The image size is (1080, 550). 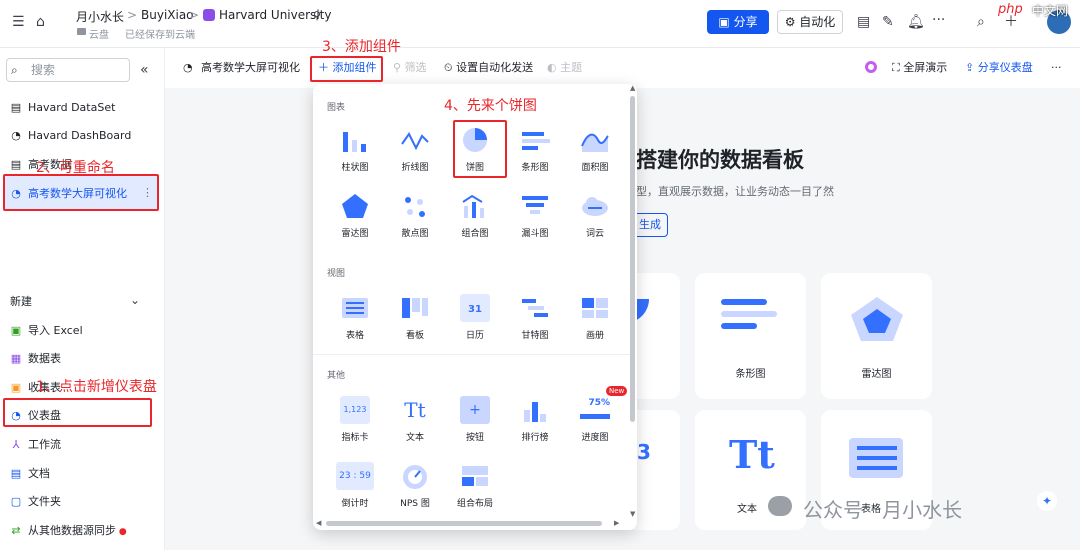 I want to click on new-import-excel: ▣ 导入 Excel, so click(x=46, y=331).